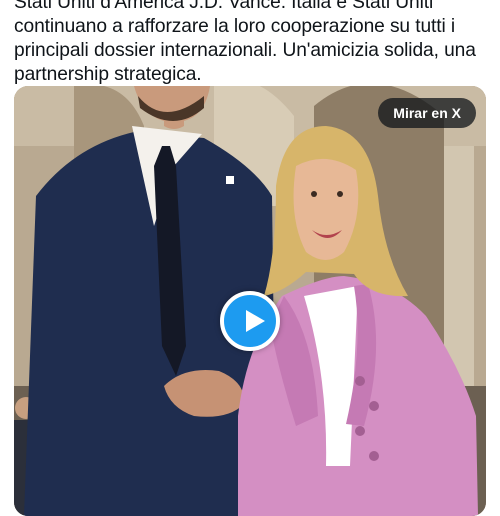  Describe the element at coordinates (250, 321) in the screenshot. I see `play-icon` at that location.